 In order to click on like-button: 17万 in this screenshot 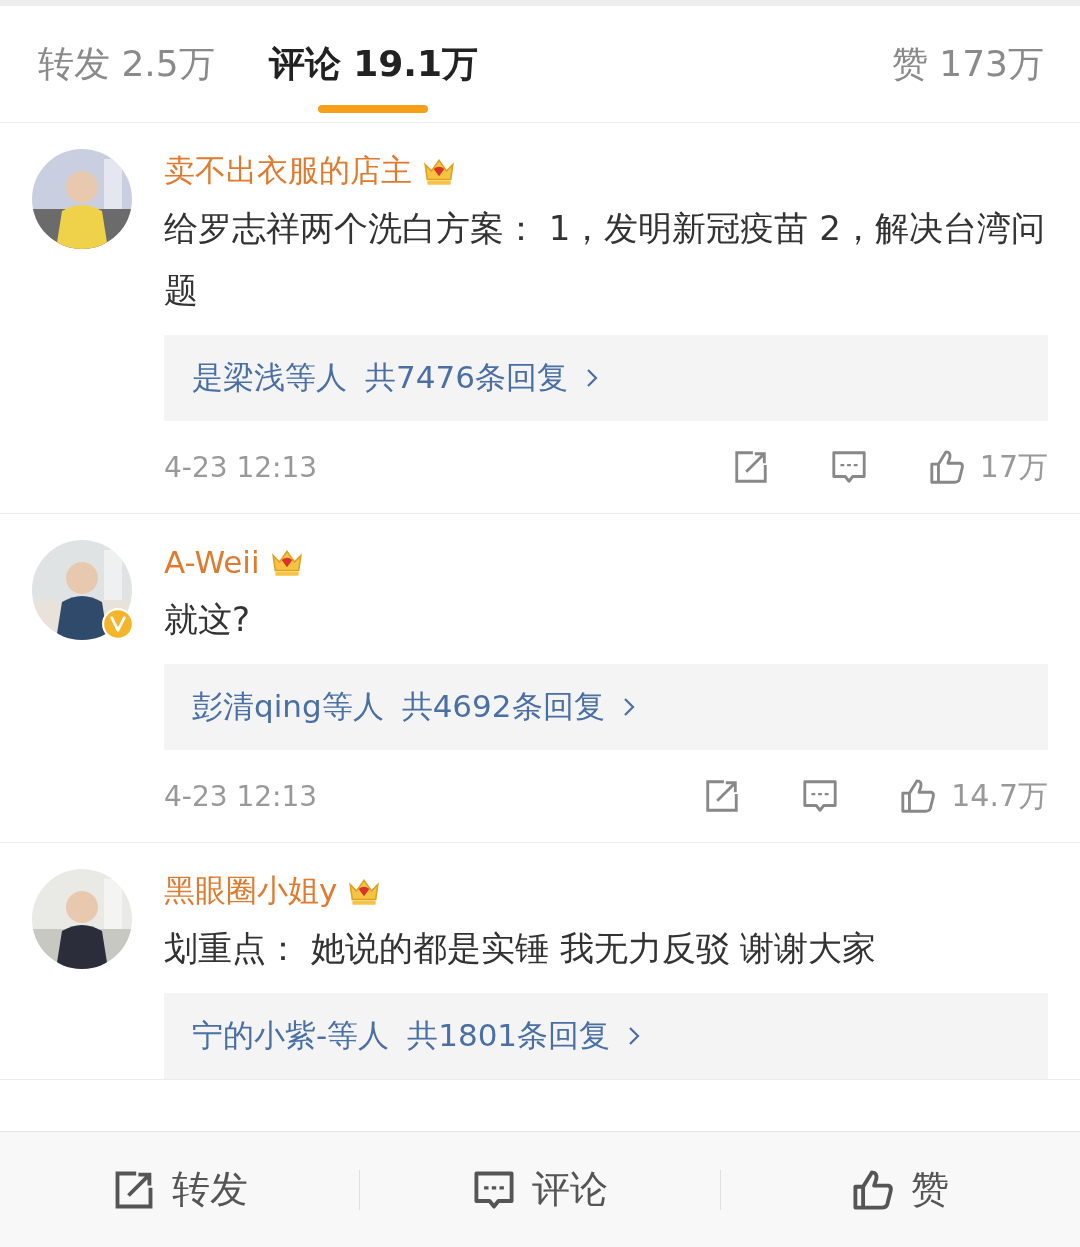, I will do `click(987, 467)`.